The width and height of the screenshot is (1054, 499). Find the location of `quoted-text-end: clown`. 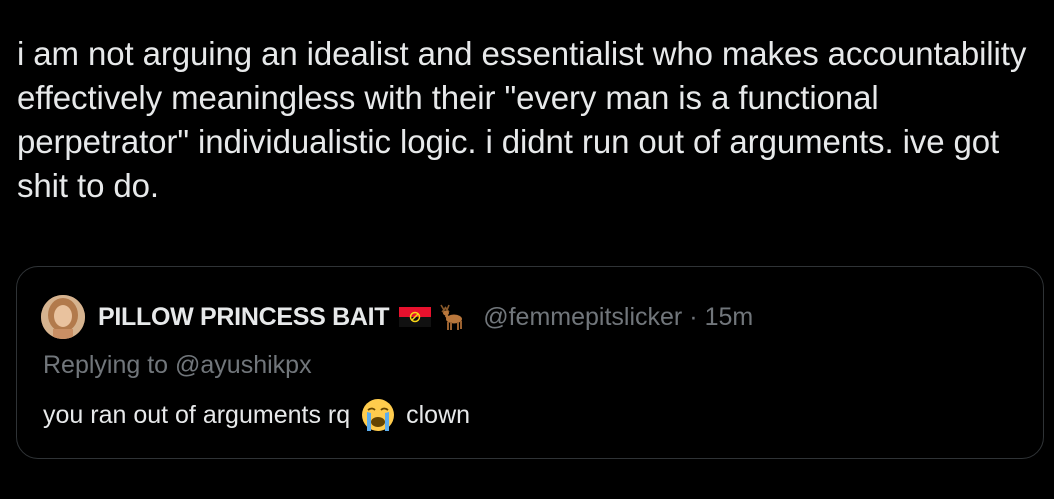

quoted-text-end: clown is located at coordinates (438, 414).